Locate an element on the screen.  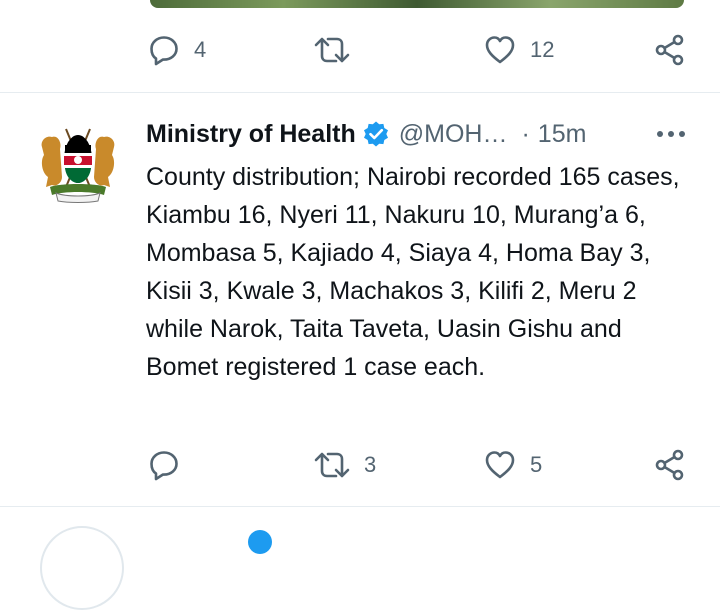
previous-retweet-button is located at coordinates (339, 50).